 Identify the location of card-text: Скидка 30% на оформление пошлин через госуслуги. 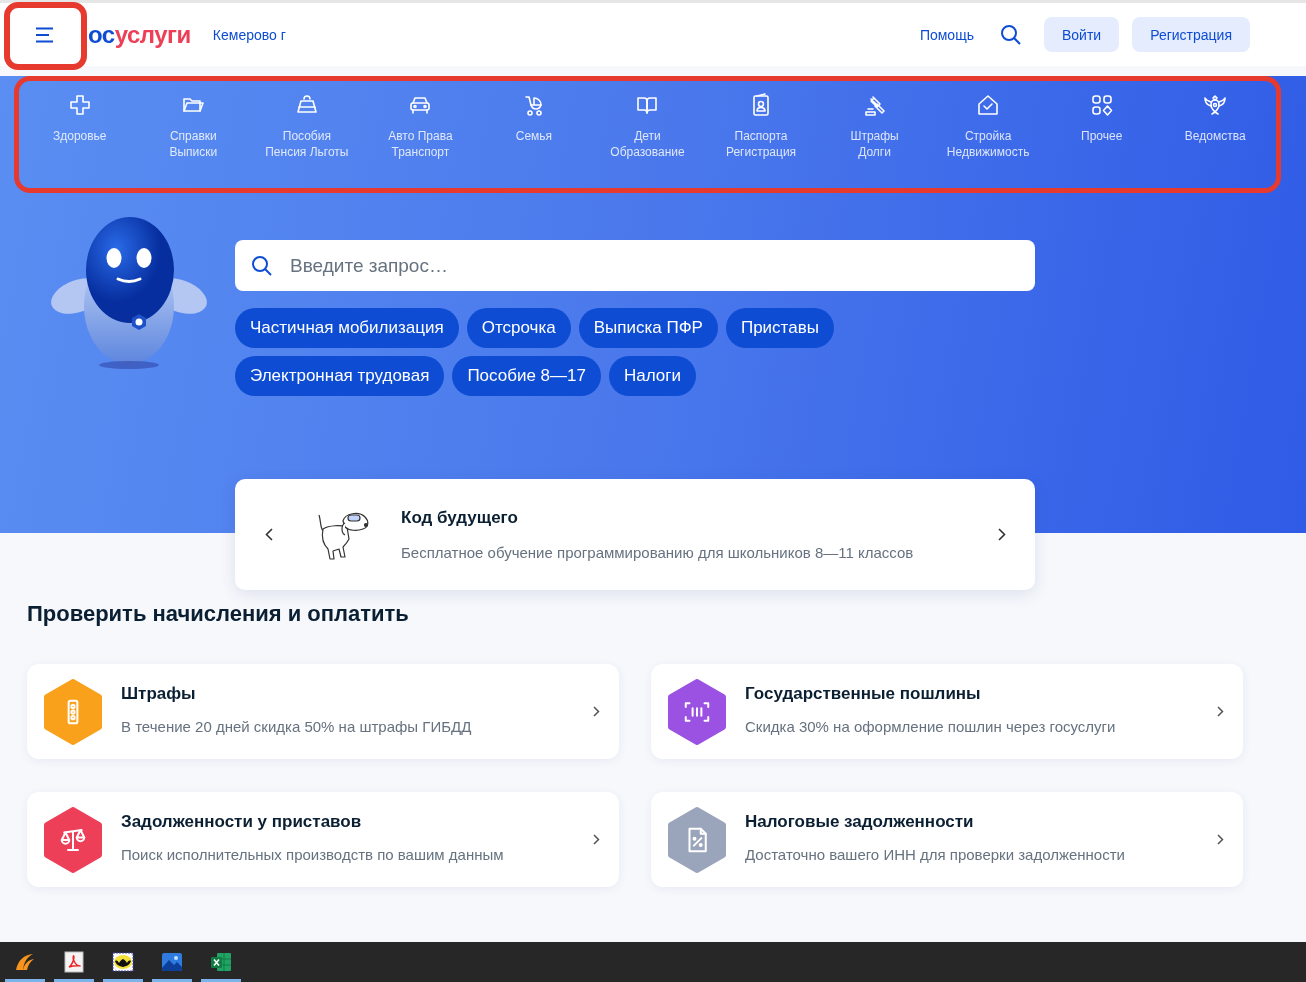
(931, 726).